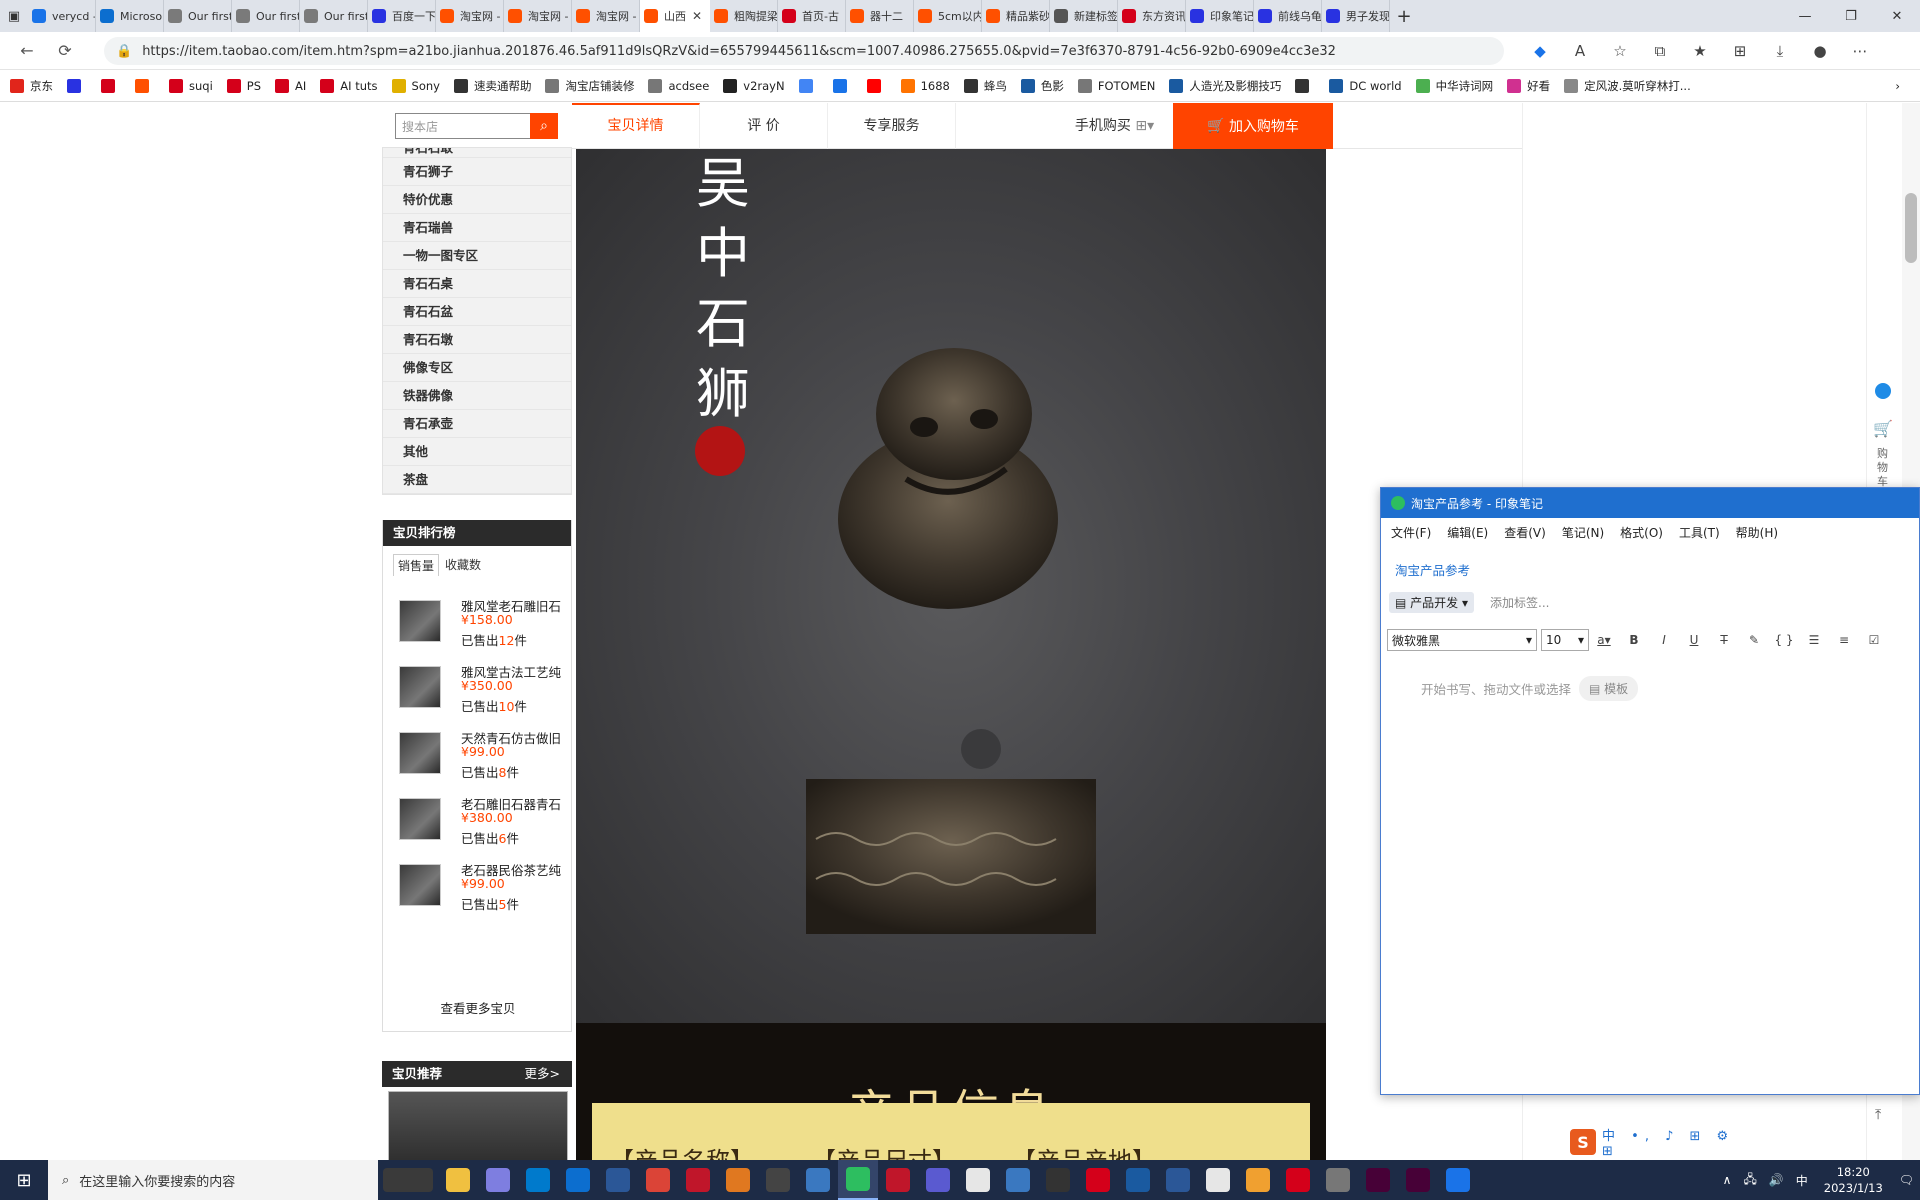 The width and height of the screenshot is (1920, 1200). Describe the element at coordinates (1883, 391) in the screenshot. I see `notification-icon` at that location.